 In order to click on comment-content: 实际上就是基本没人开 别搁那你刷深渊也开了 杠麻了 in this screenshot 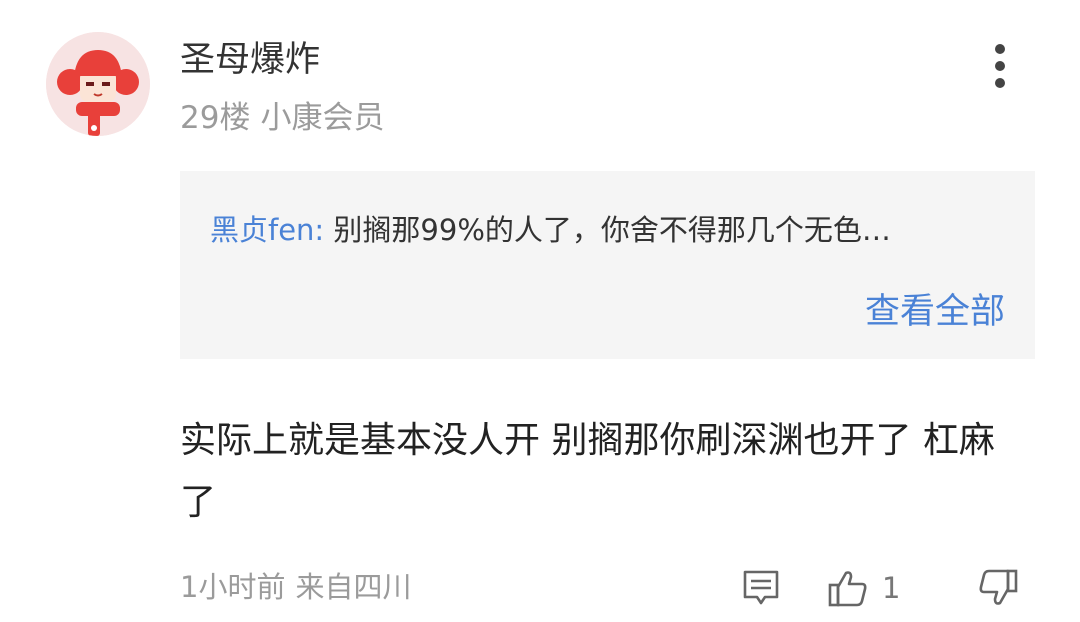, I will do `click(587, 471)`.